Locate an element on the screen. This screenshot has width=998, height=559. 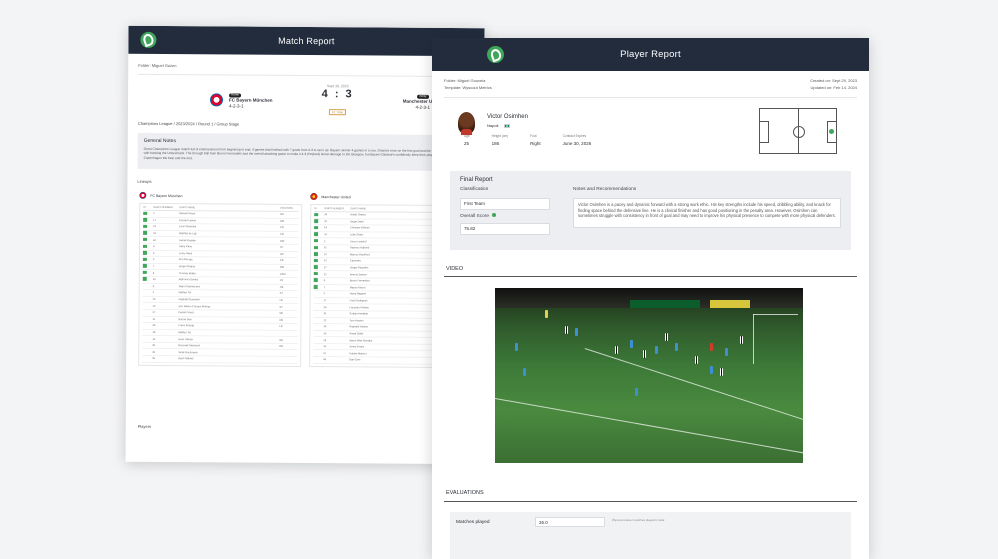
shirt-number-cell: 17 is located at coordinates (155, 220).